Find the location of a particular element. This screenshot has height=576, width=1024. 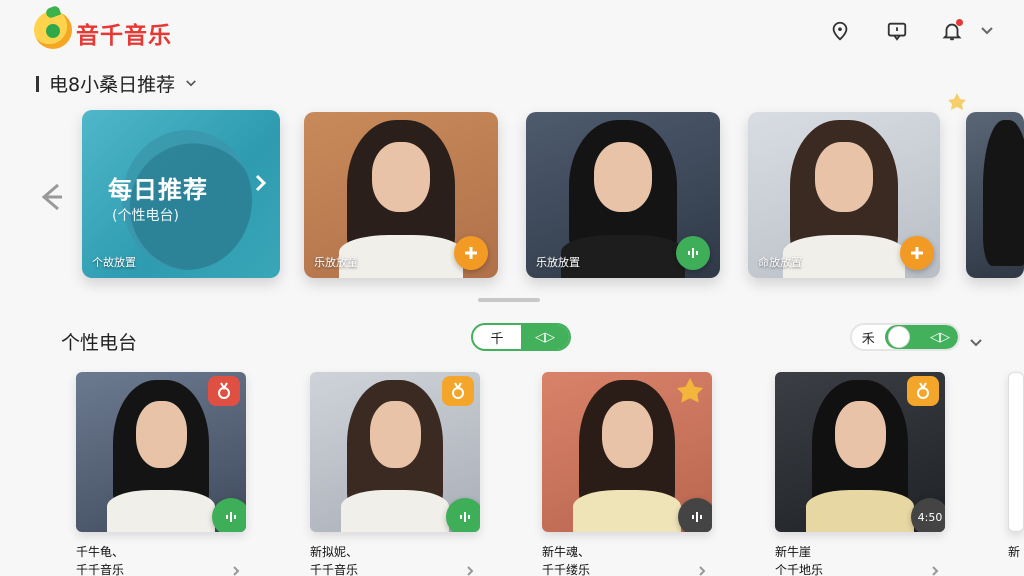

logo-disc is located at coordinates (53, 31).